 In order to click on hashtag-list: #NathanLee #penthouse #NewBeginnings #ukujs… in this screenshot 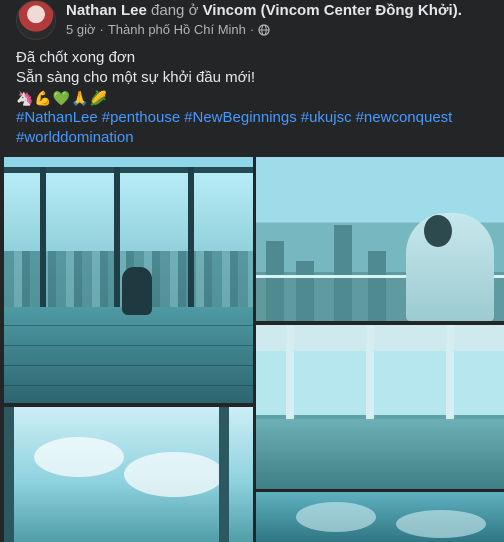, I will do `click(254, 128)`.